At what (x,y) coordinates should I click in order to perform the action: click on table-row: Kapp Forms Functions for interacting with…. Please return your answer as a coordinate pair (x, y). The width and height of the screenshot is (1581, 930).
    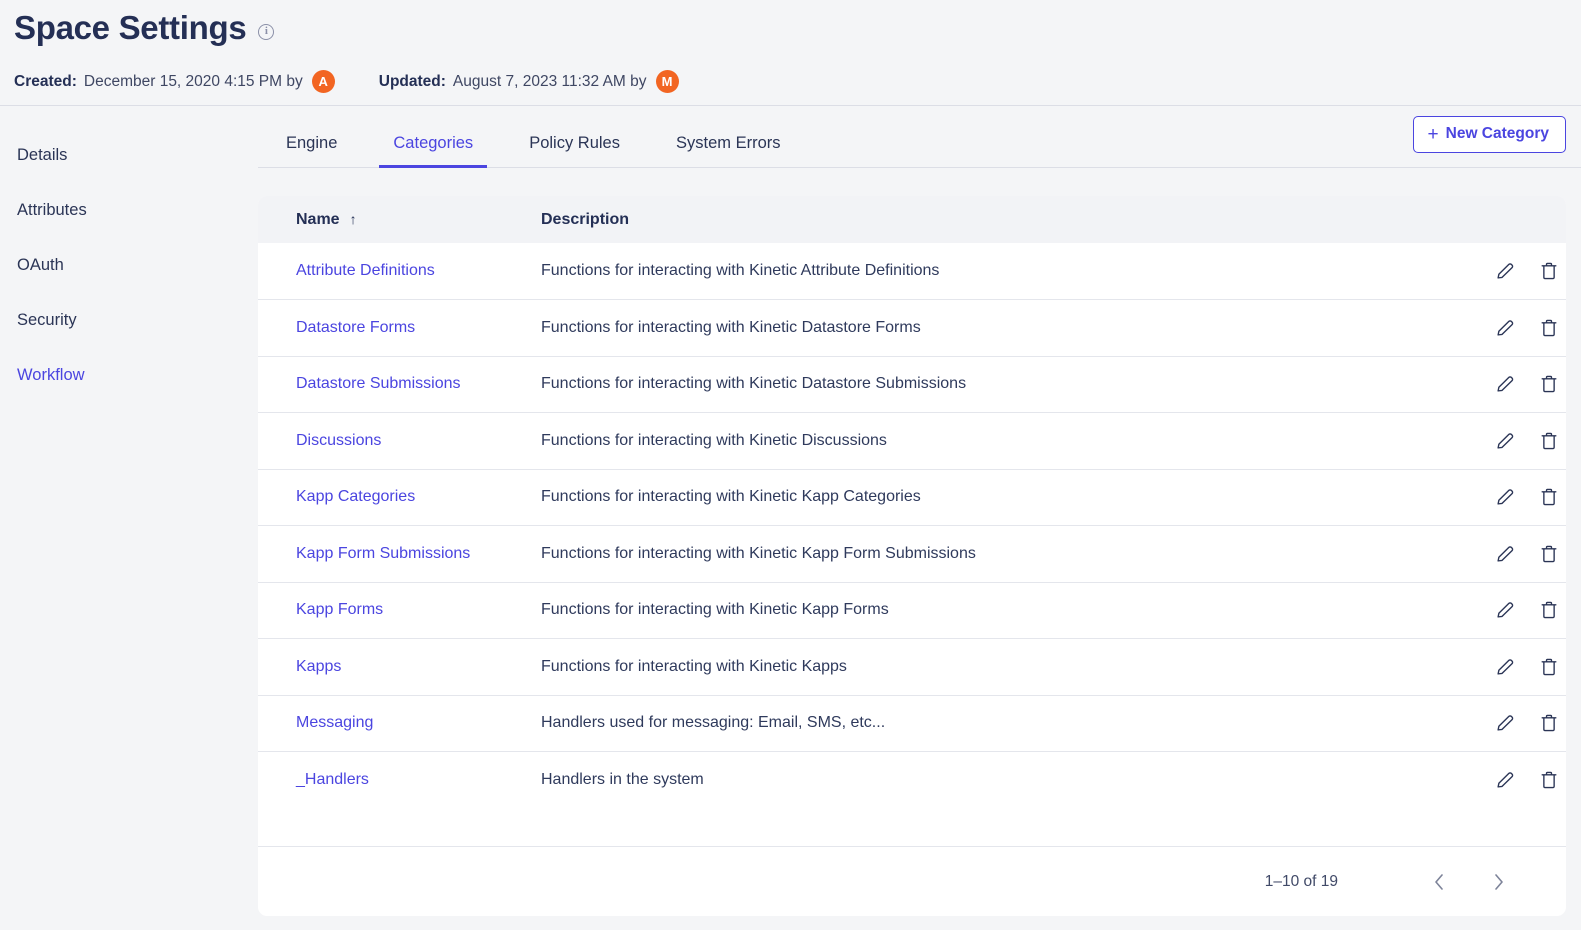
    Looking at the image, I should click on (912, 610).